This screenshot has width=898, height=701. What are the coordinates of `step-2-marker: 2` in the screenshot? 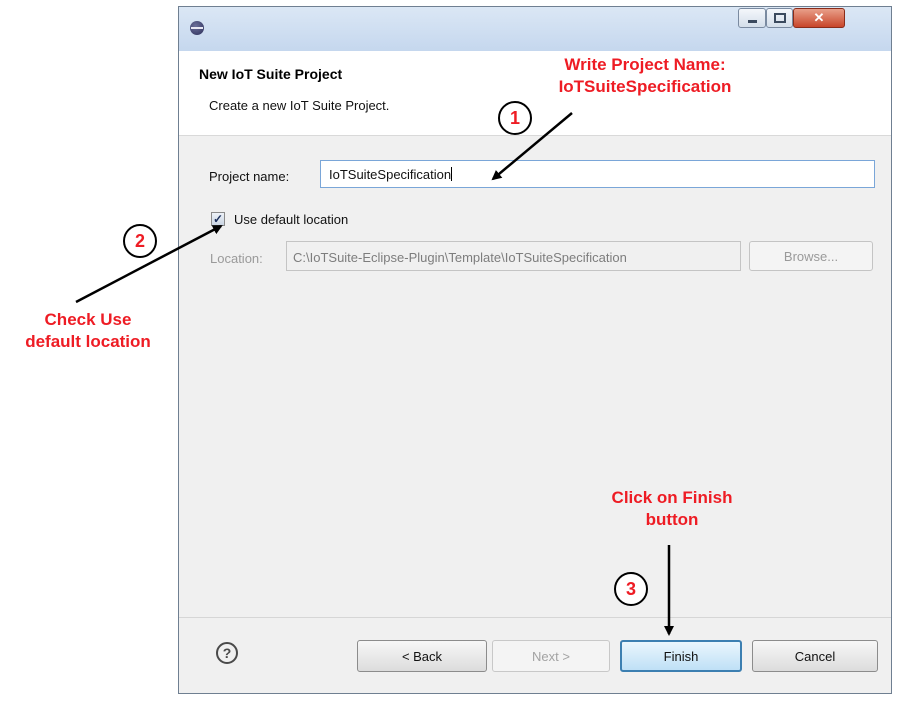 It's located at (140, 241).